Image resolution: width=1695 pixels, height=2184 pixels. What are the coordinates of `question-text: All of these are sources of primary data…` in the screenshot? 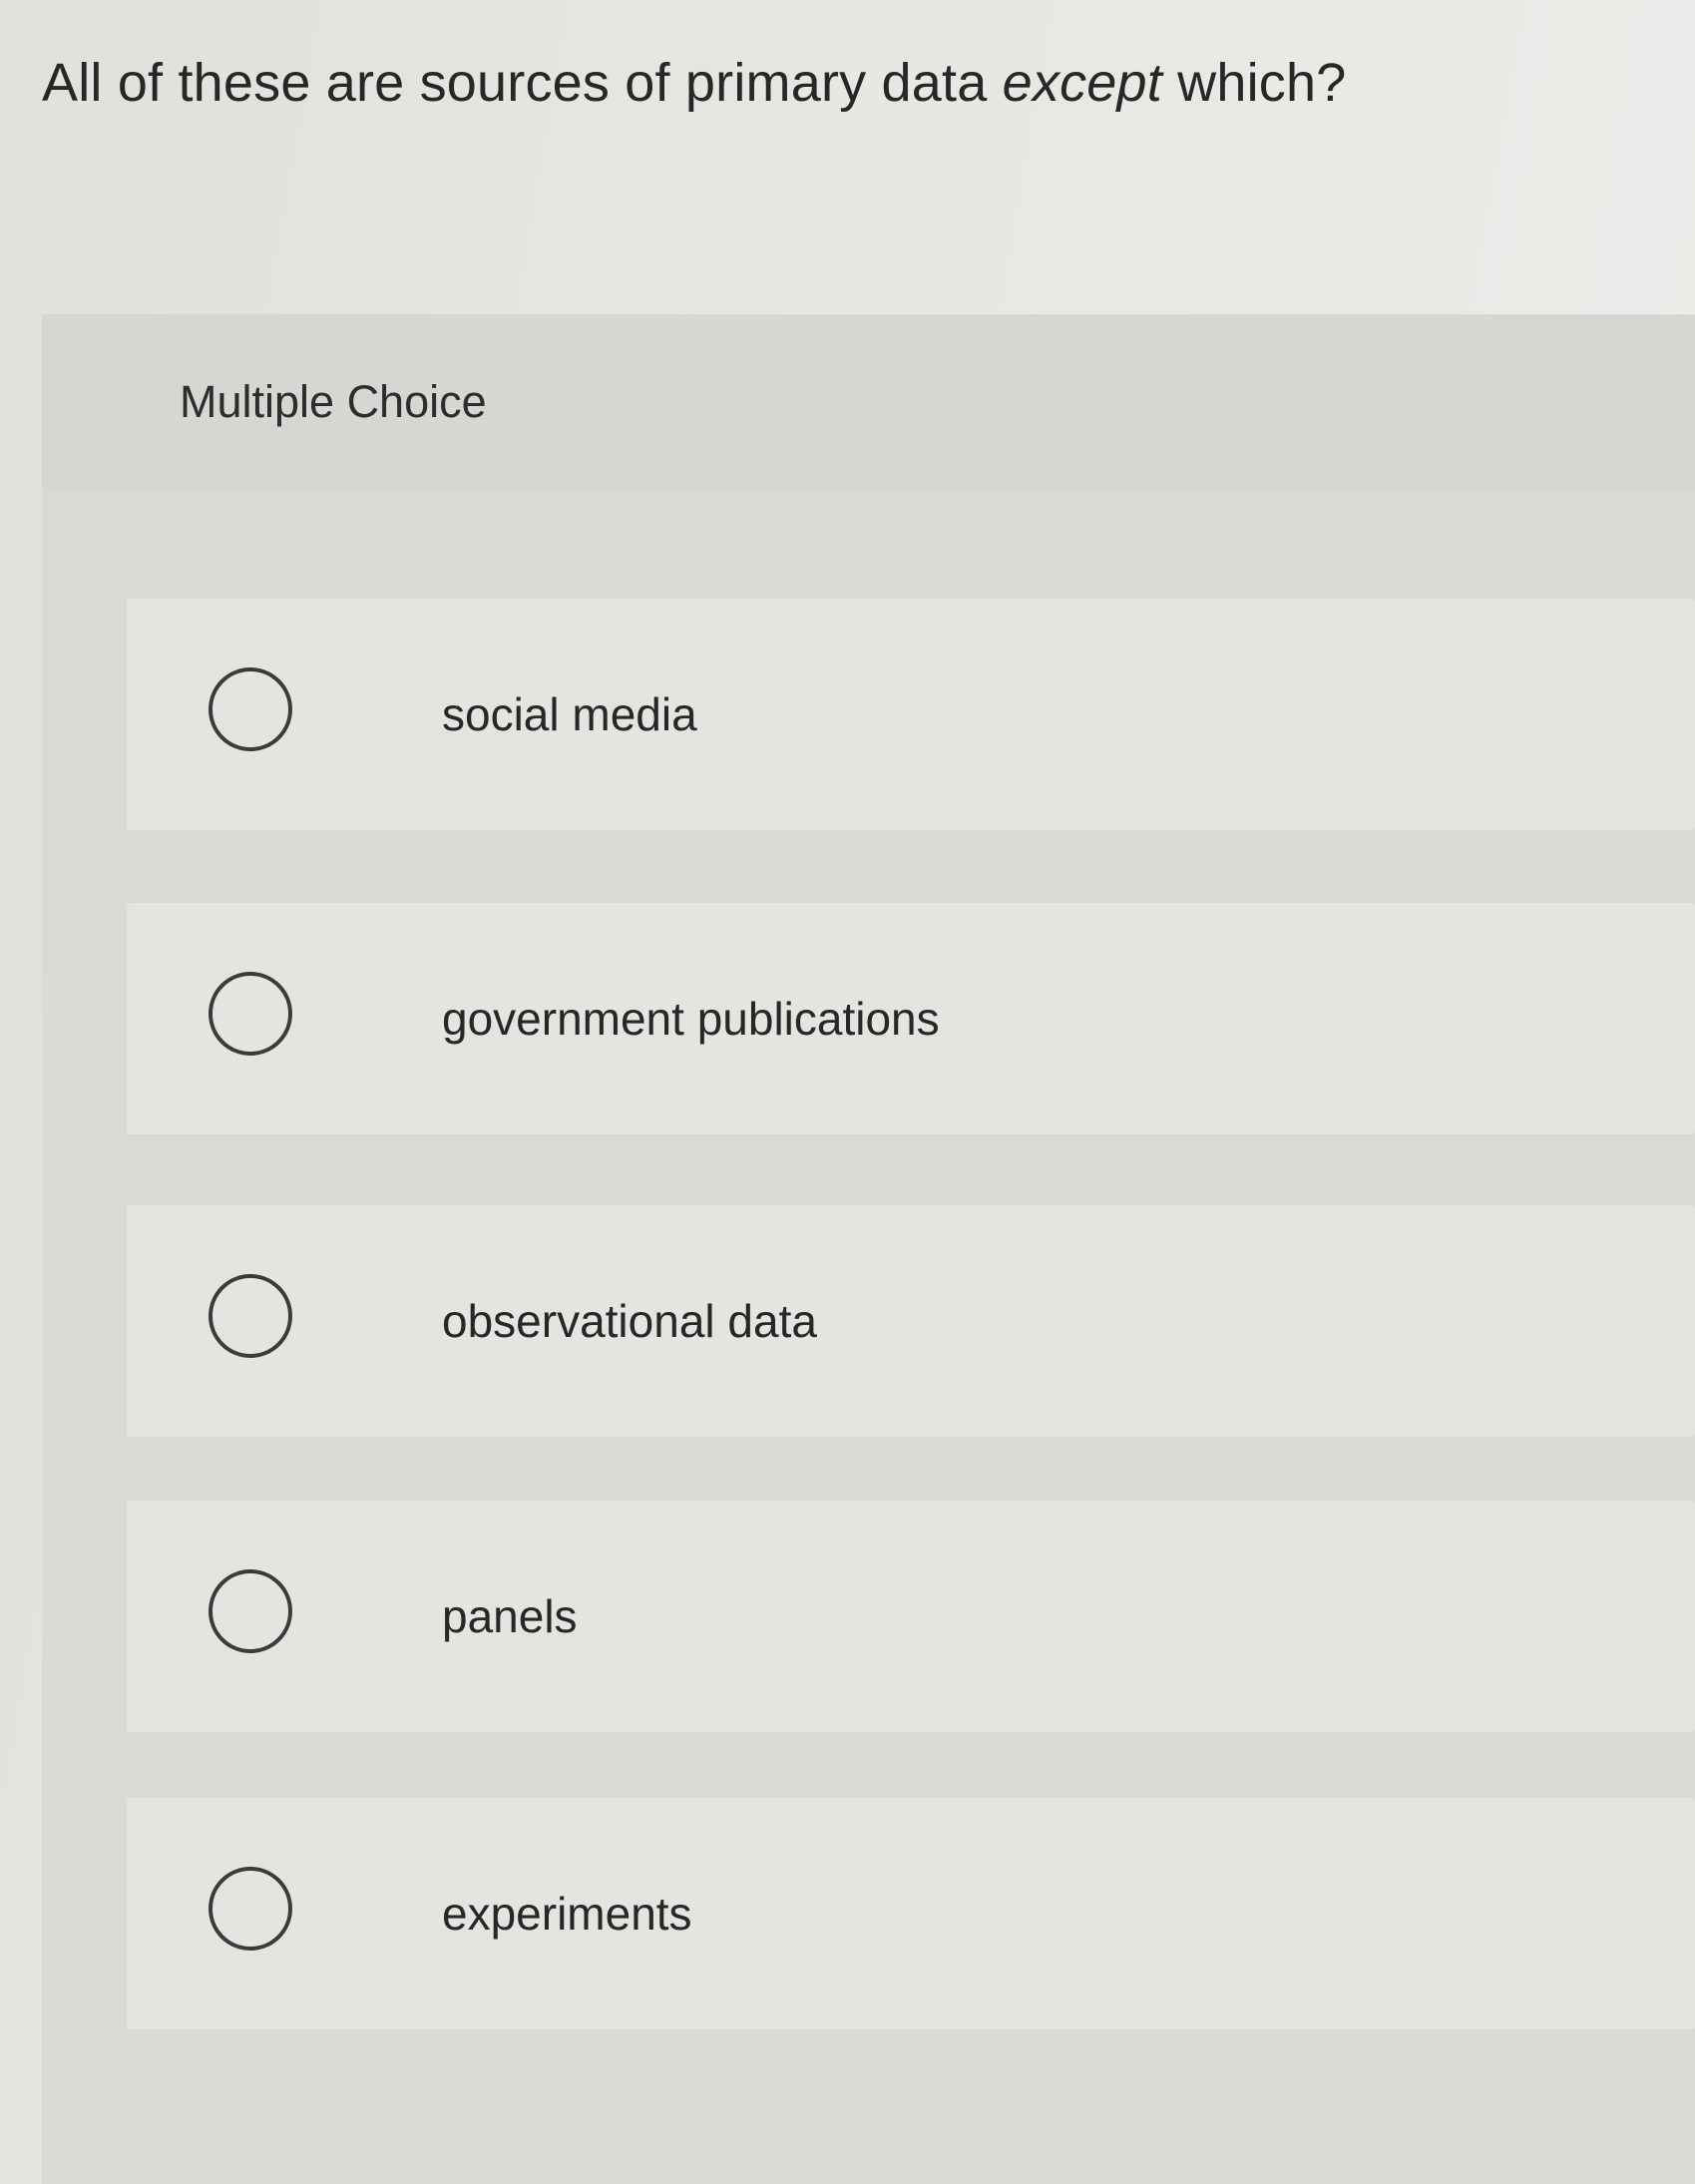 It's located at (694, 83).